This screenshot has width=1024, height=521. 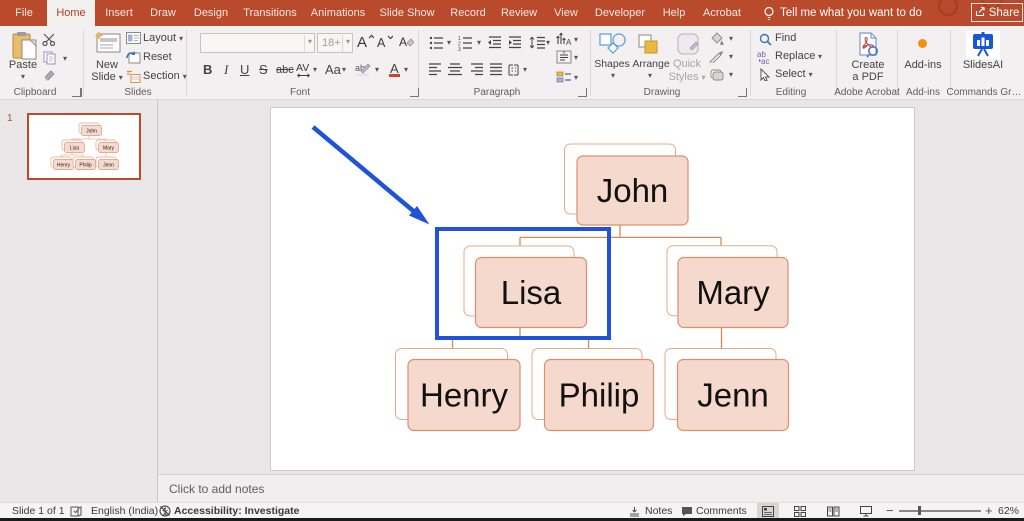 What do you see at coordinates (302, 68) in the screenshot?
I see `svg-text: AV` at bounding box center [302, 68].